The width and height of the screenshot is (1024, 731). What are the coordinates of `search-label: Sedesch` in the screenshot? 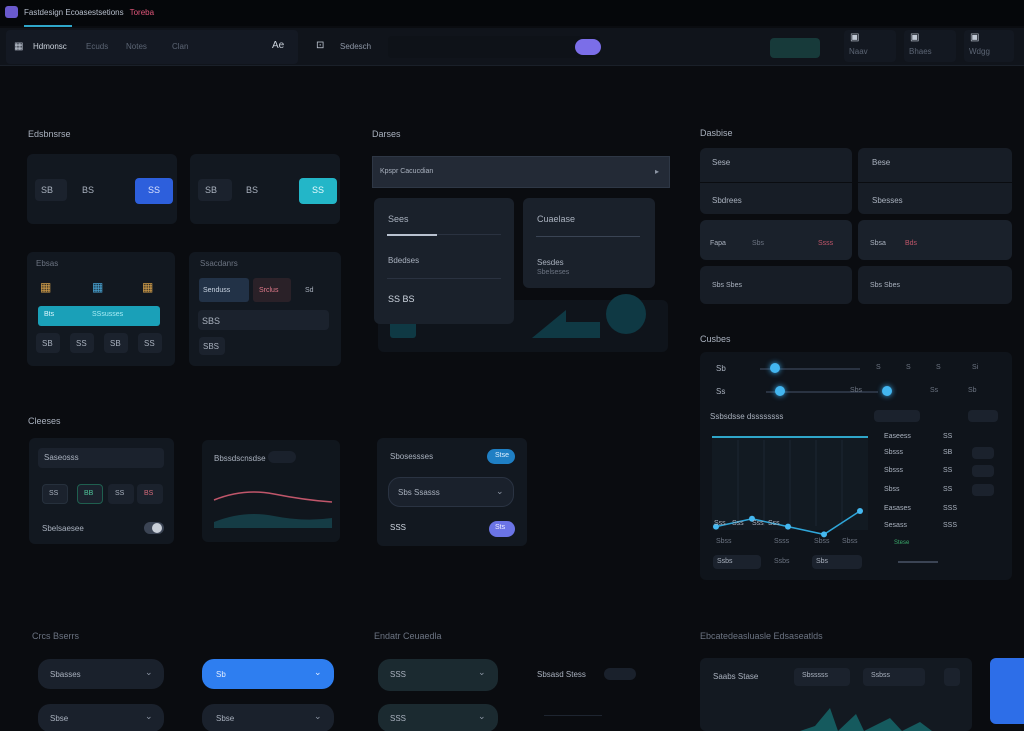 It's located at (356, 46).